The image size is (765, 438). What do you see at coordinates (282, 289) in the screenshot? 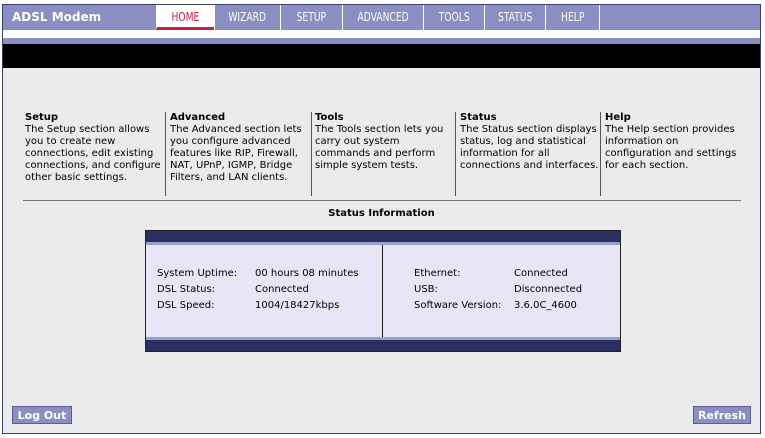
I see `value-dsl-status: Connected` at bounding box center [282, 289].